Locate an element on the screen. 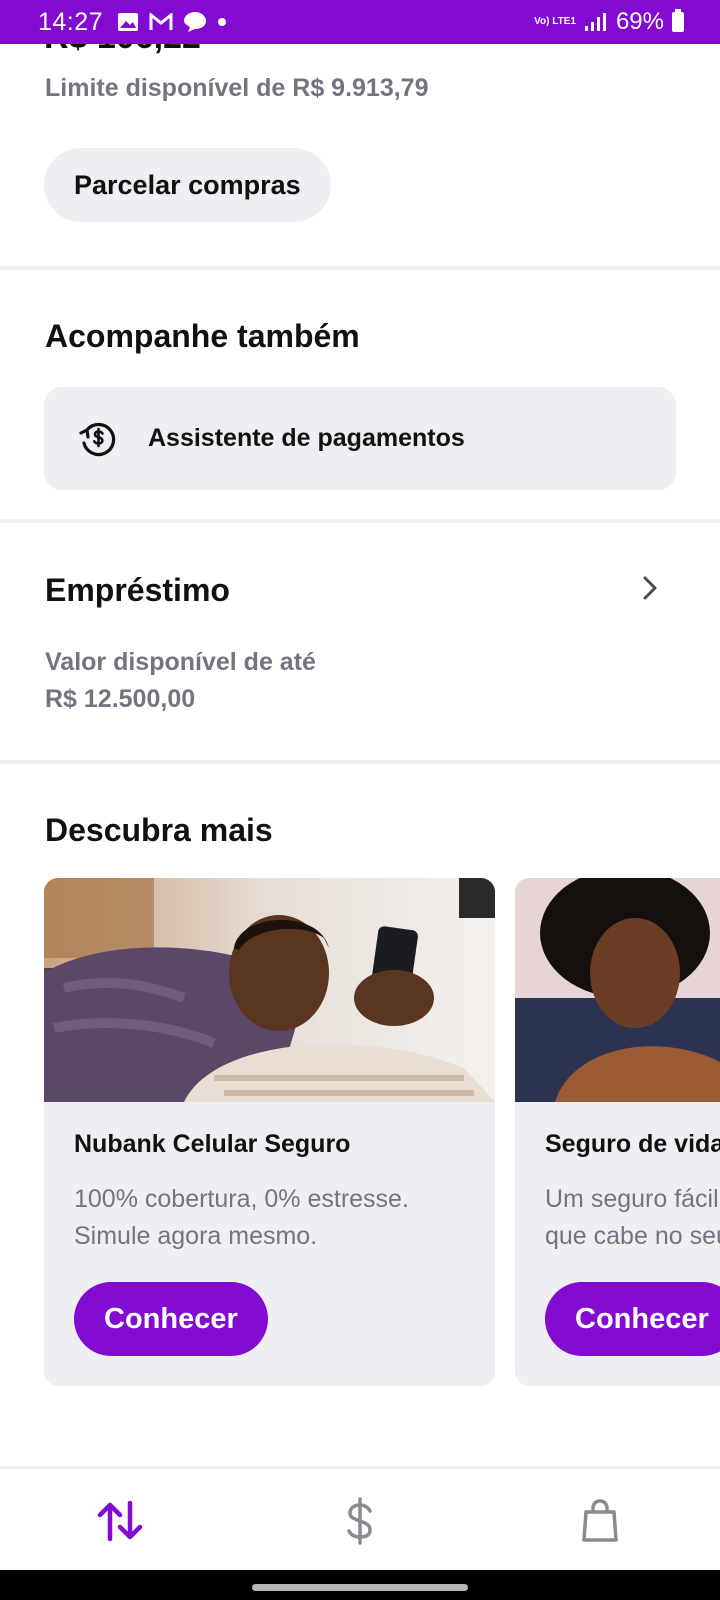  gmail-icon is located at coordinates (161, 21).